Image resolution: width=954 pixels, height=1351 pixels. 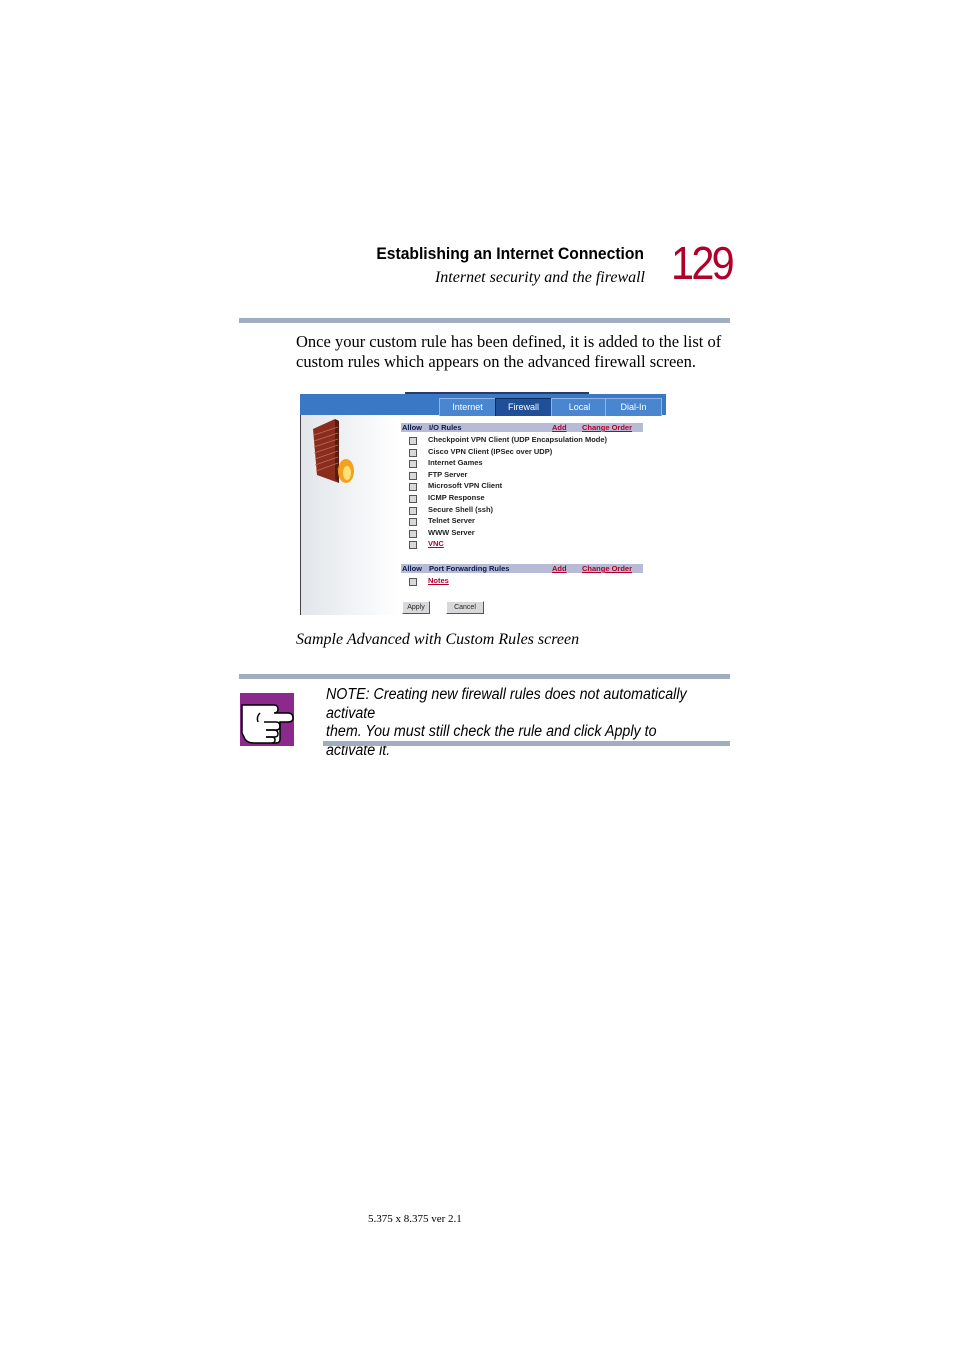 What do you see at coordinates (523, 407) in the screenshot?
I see `tab-firewall: Firewall` at bounding box center [523, 407].